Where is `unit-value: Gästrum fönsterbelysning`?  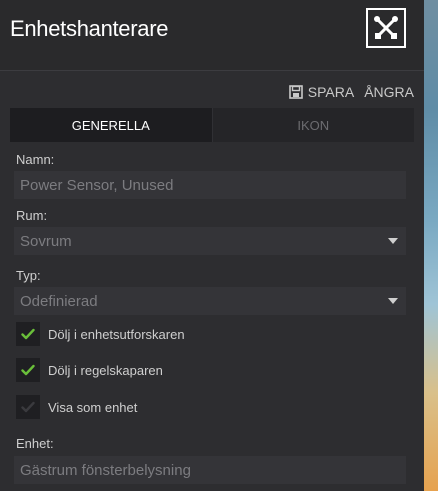 unit-value: Gästrum fönsterbelysning is located at coordinates (105, 470).